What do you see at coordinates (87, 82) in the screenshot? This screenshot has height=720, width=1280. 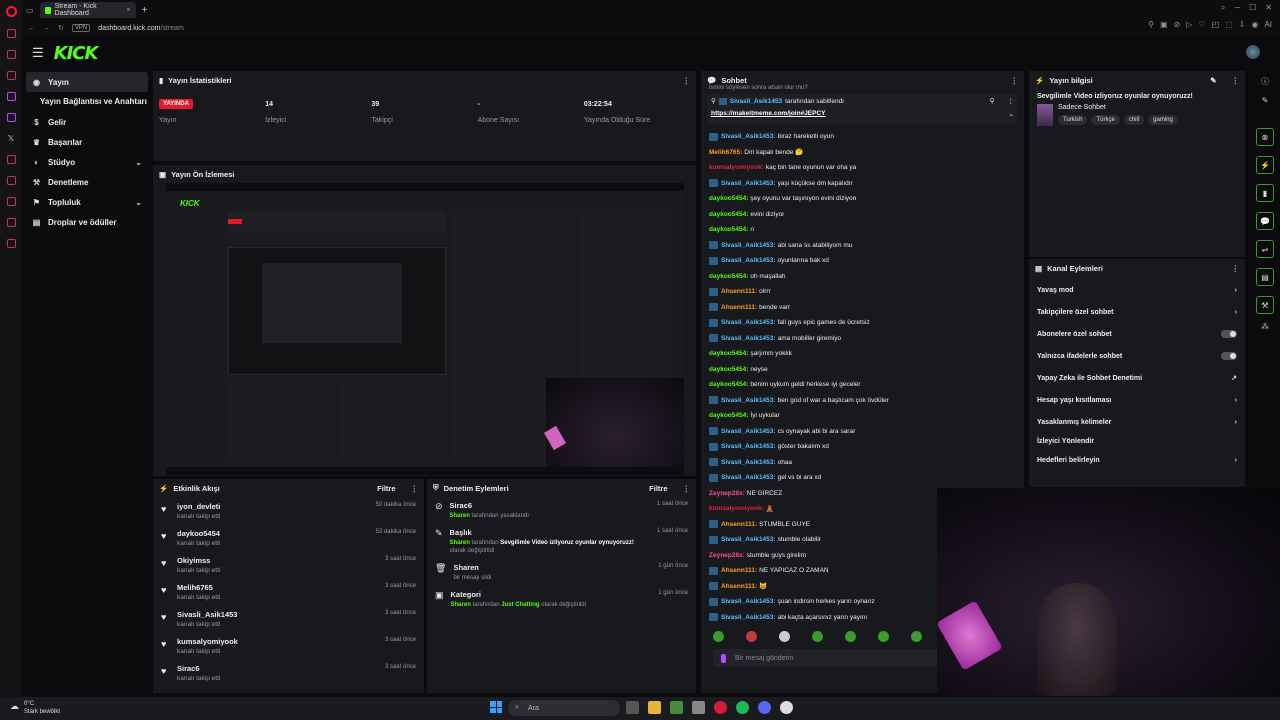 I see `sidebar-item-yayin: ◉ Yayın` at bounding box center [87, 82].